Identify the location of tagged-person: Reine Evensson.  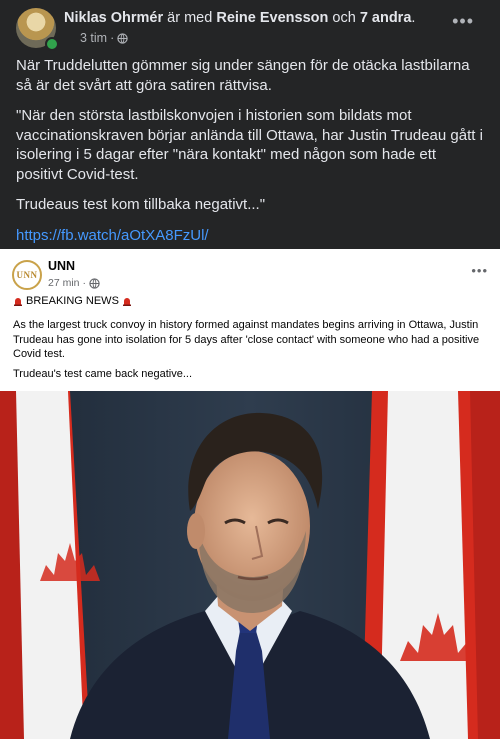
(272, 18).